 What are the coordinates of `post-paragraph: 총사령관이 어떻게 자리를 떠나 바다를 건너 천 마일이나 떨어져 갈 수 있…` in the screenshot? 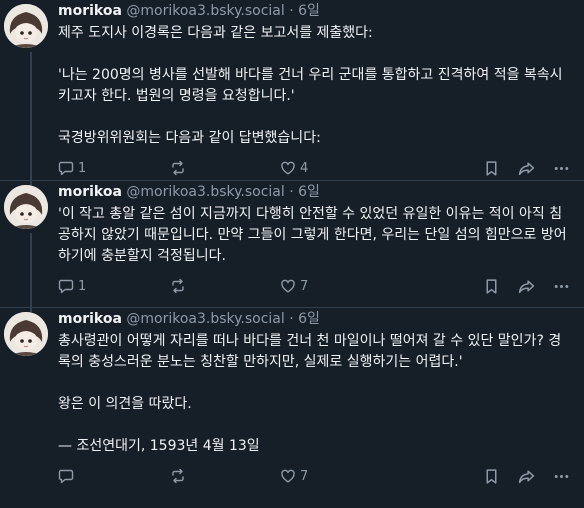 It's located at (310, 351).